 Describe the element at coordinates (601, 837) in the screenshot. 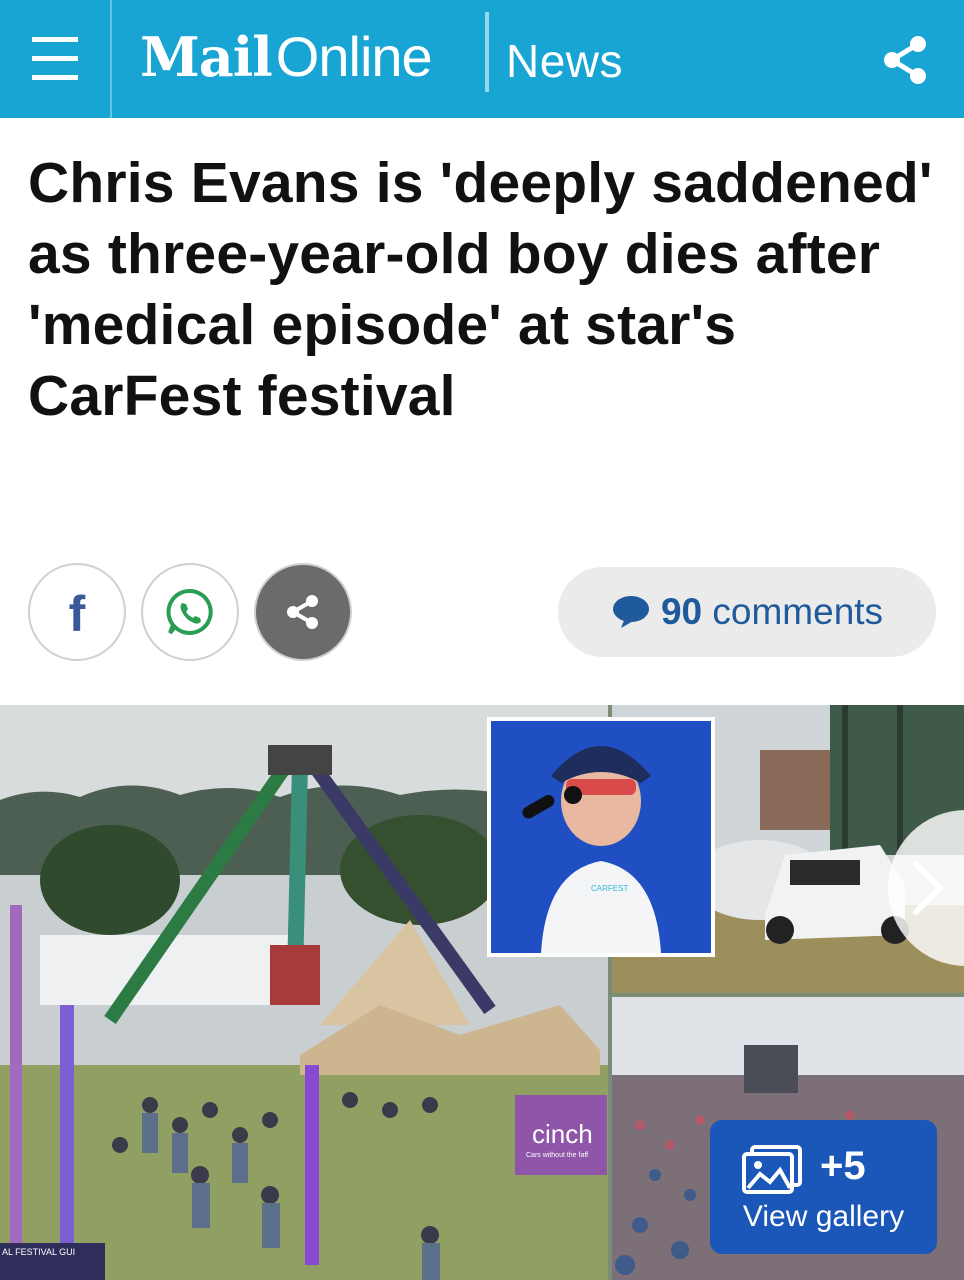

I see `inset-portrait-photo: CARFEST` at that location.